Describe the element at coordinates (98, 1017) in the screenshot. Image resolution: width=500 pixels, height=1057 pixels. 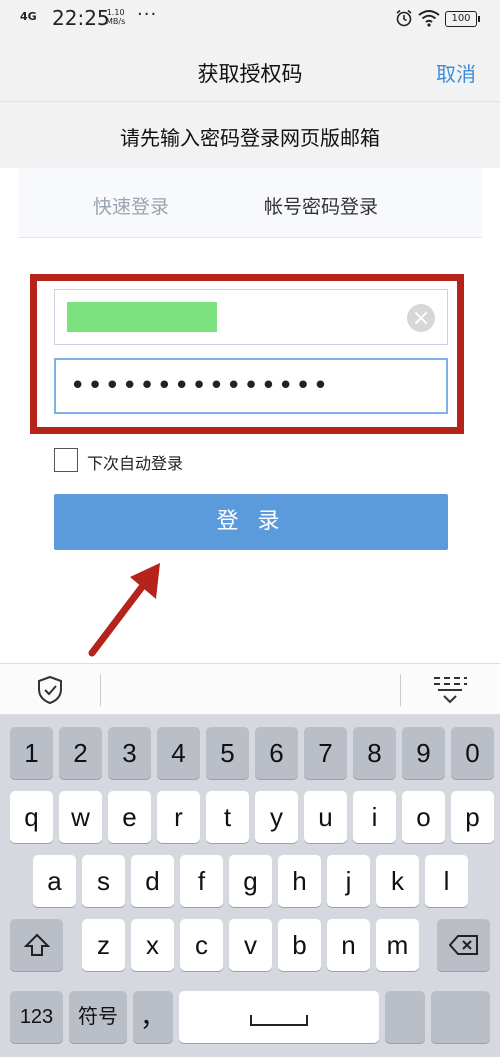
I see `symbols-key: 符号` at that location.